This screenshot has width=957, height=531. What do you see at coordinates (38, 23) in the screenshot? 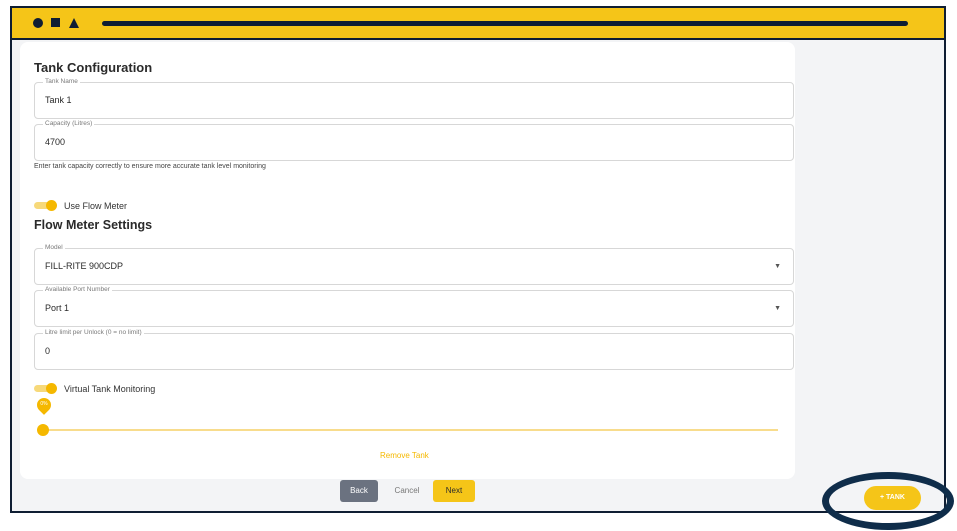
I see `circle-icon` at bounding box center [38, 23].